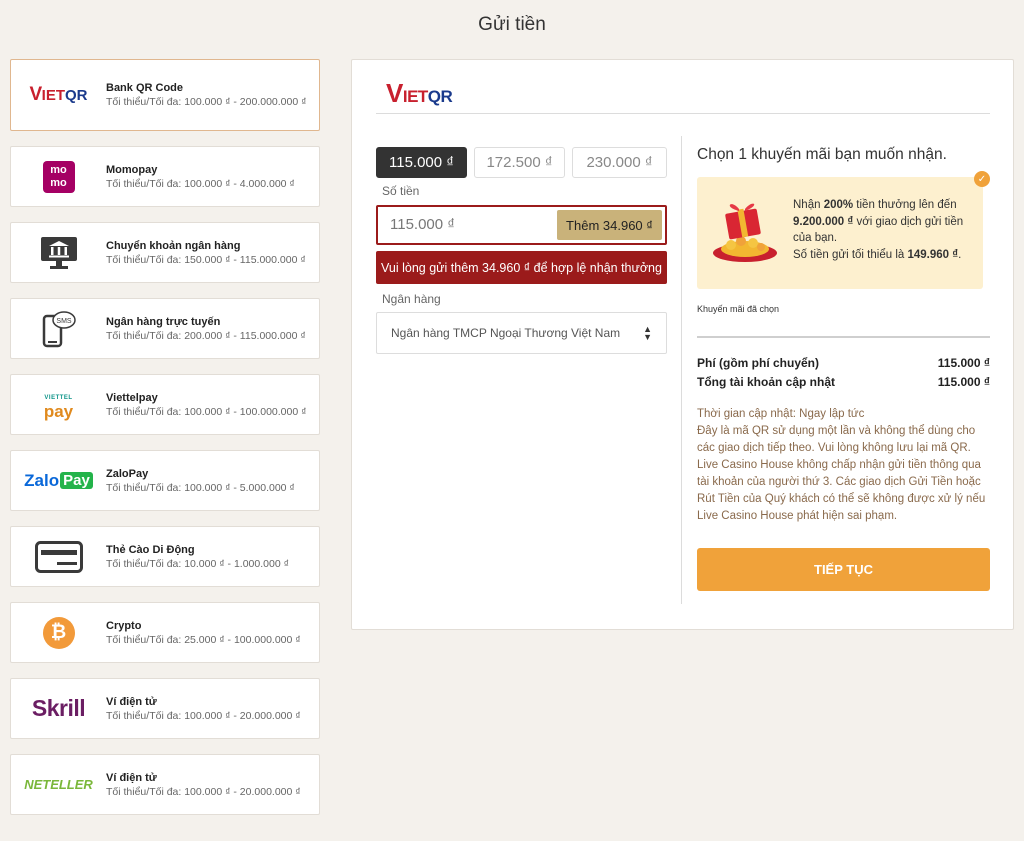  I want to click on promo-selected-label: Khuyến mãi đã chọn, so click(738, 309).